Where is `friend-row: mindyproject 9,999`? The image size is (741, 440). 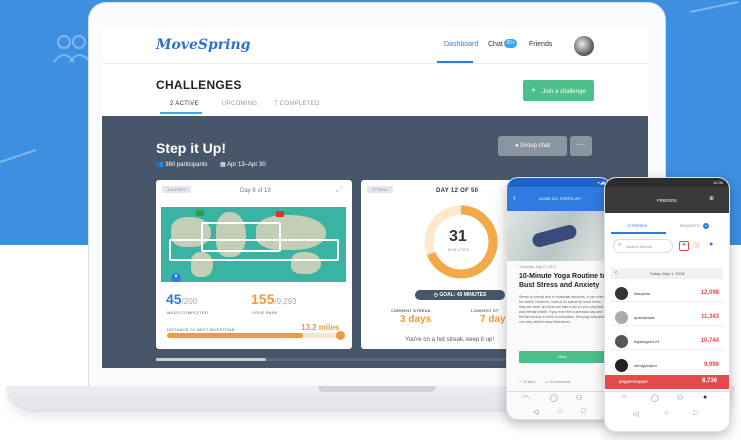 friend-row: mindyproject 9,999 is located at coordinates (667, 365).